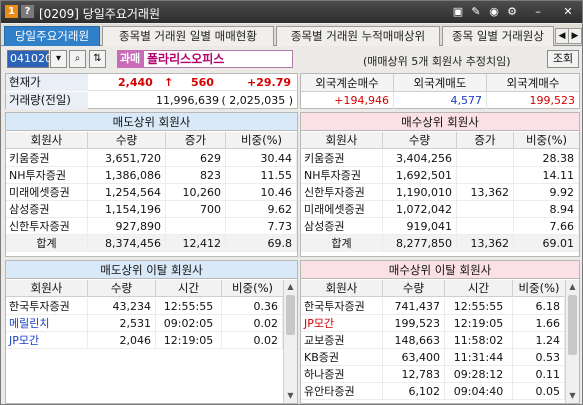 The height and width of the screenshot is (405, 583). Describe the element at coordinates (151, 158) in the screenshot. I see `table-row: 키움증권 3,651,720 629 30.44` at that location.